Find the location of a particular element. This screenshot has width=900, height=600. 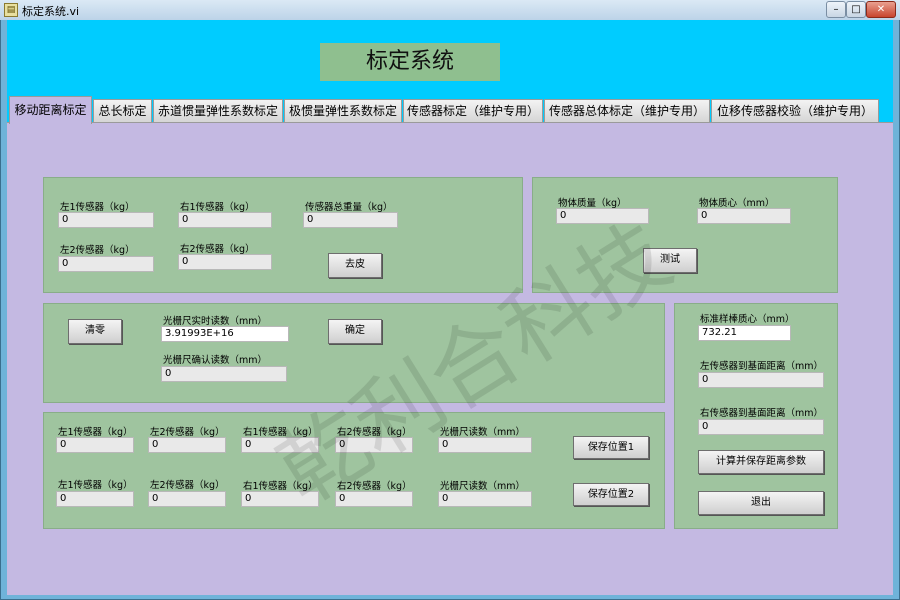

pos1-right1-field: 0 is located at coordinates (280, 445).